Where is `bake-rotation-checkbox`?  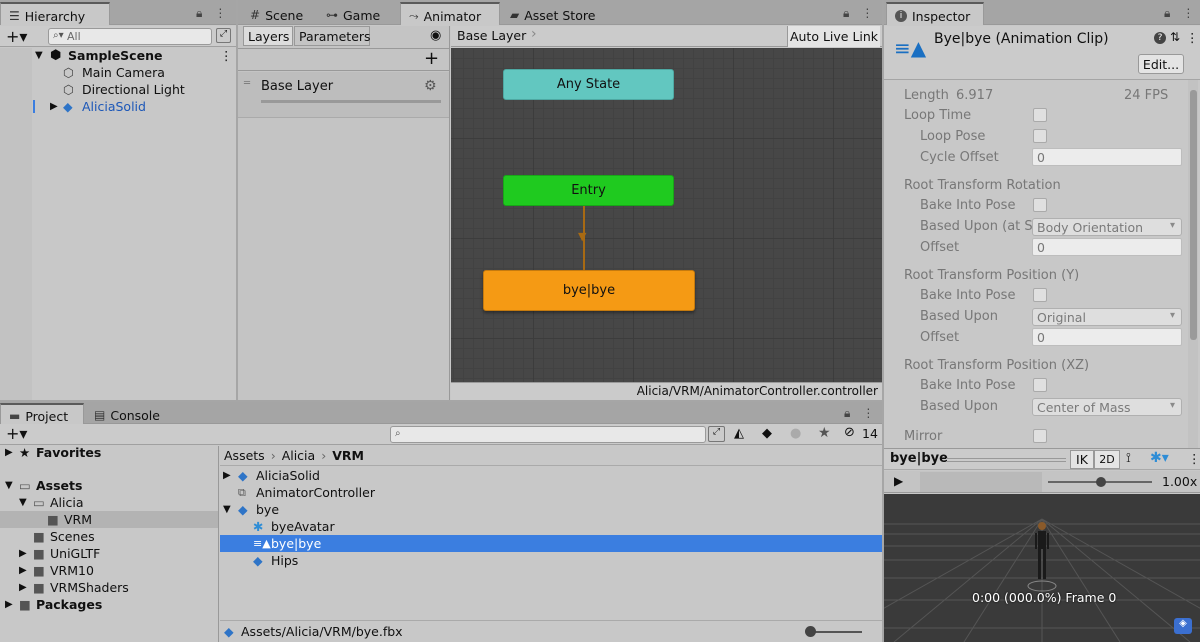
bake-rotation-checkbox is located at coordinates (1040, 205).